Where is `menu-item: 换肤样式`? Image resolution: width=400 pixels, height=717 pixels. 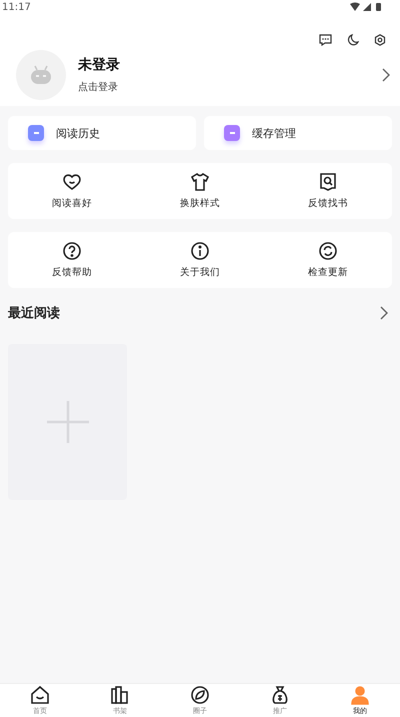 menu-item: 换肤样式 is located at coordinates (200, 191).